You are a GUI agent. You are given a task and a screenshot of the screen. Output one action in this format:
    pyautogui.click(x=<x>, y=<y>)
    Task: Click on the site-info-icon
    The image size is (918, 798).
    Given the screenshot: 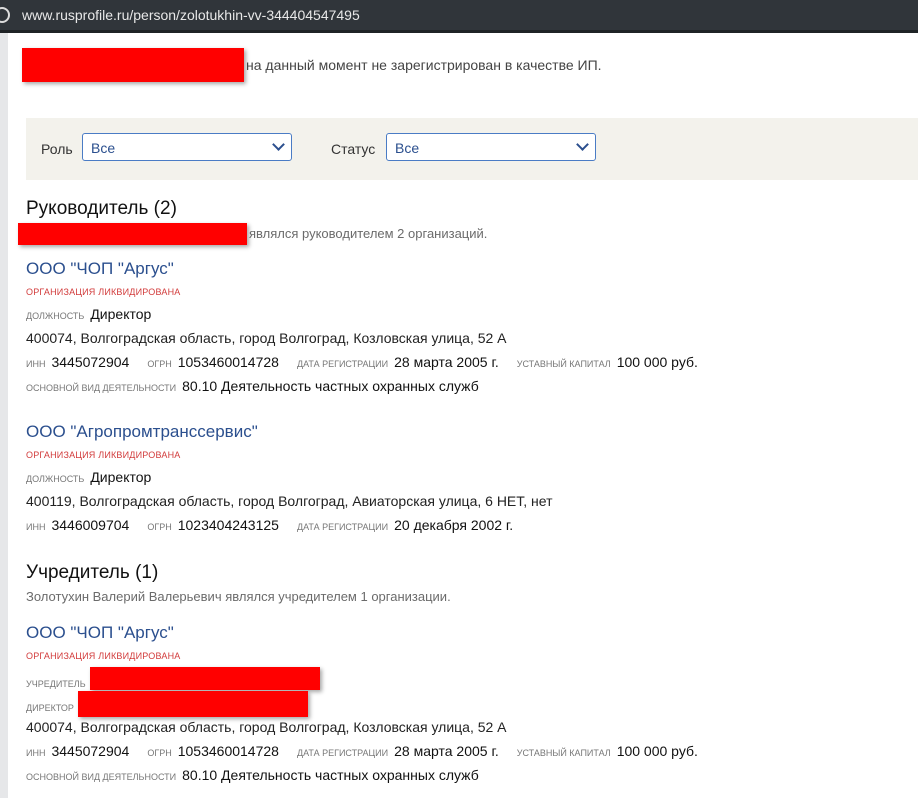 What is the action you would take?
    pyautogui.click(x=5, y=15)
    